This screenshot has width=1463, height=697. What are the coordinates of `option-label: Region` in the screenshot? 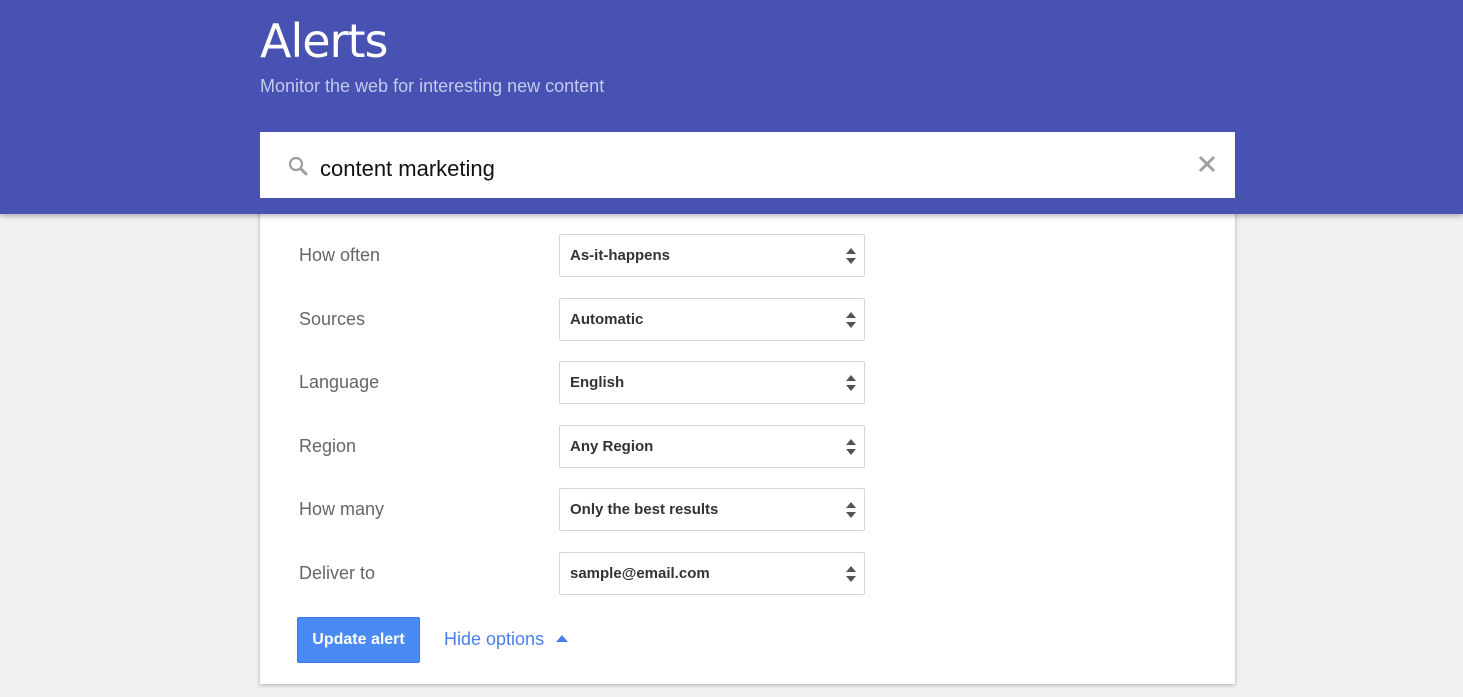 It's located at (328, 446).